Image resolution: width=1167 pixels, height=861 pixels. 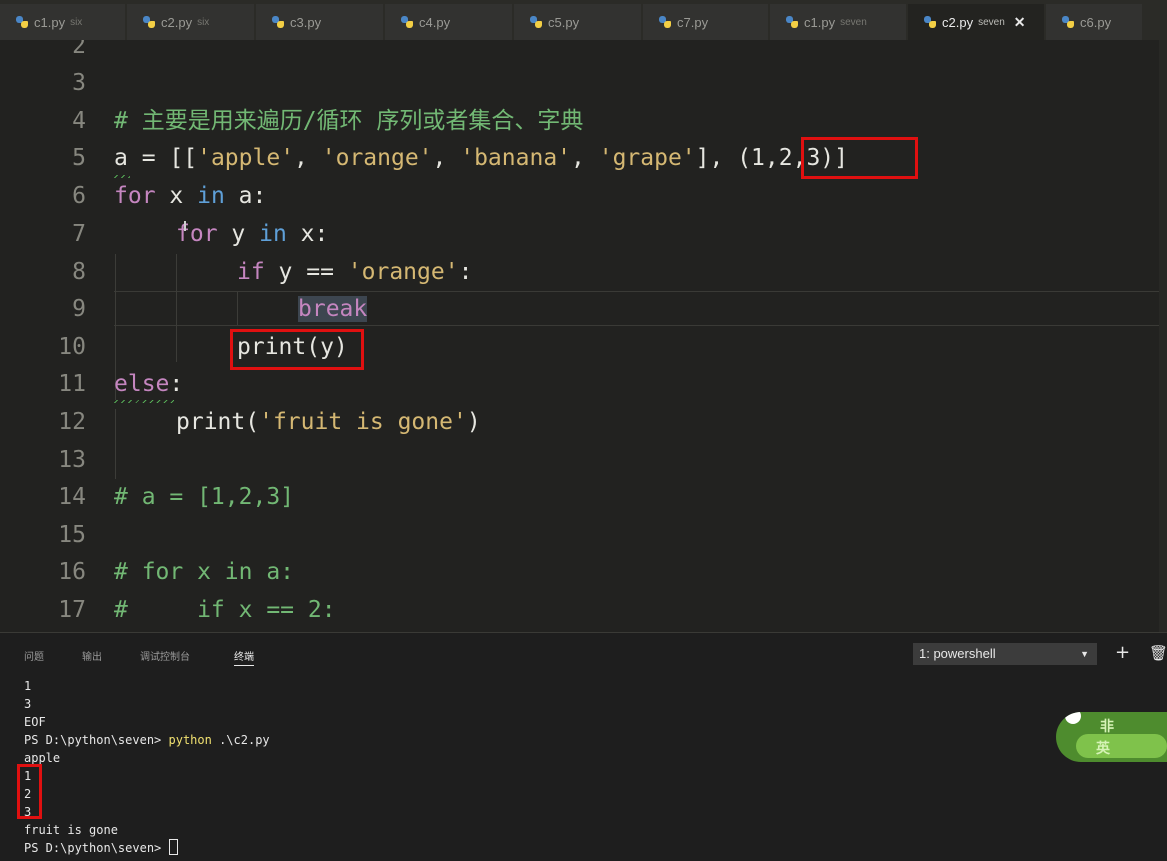 What do you see at coordinates (307, 234) in the screenshot?
I see `identifier: x:` at bounding box center [307, 234].